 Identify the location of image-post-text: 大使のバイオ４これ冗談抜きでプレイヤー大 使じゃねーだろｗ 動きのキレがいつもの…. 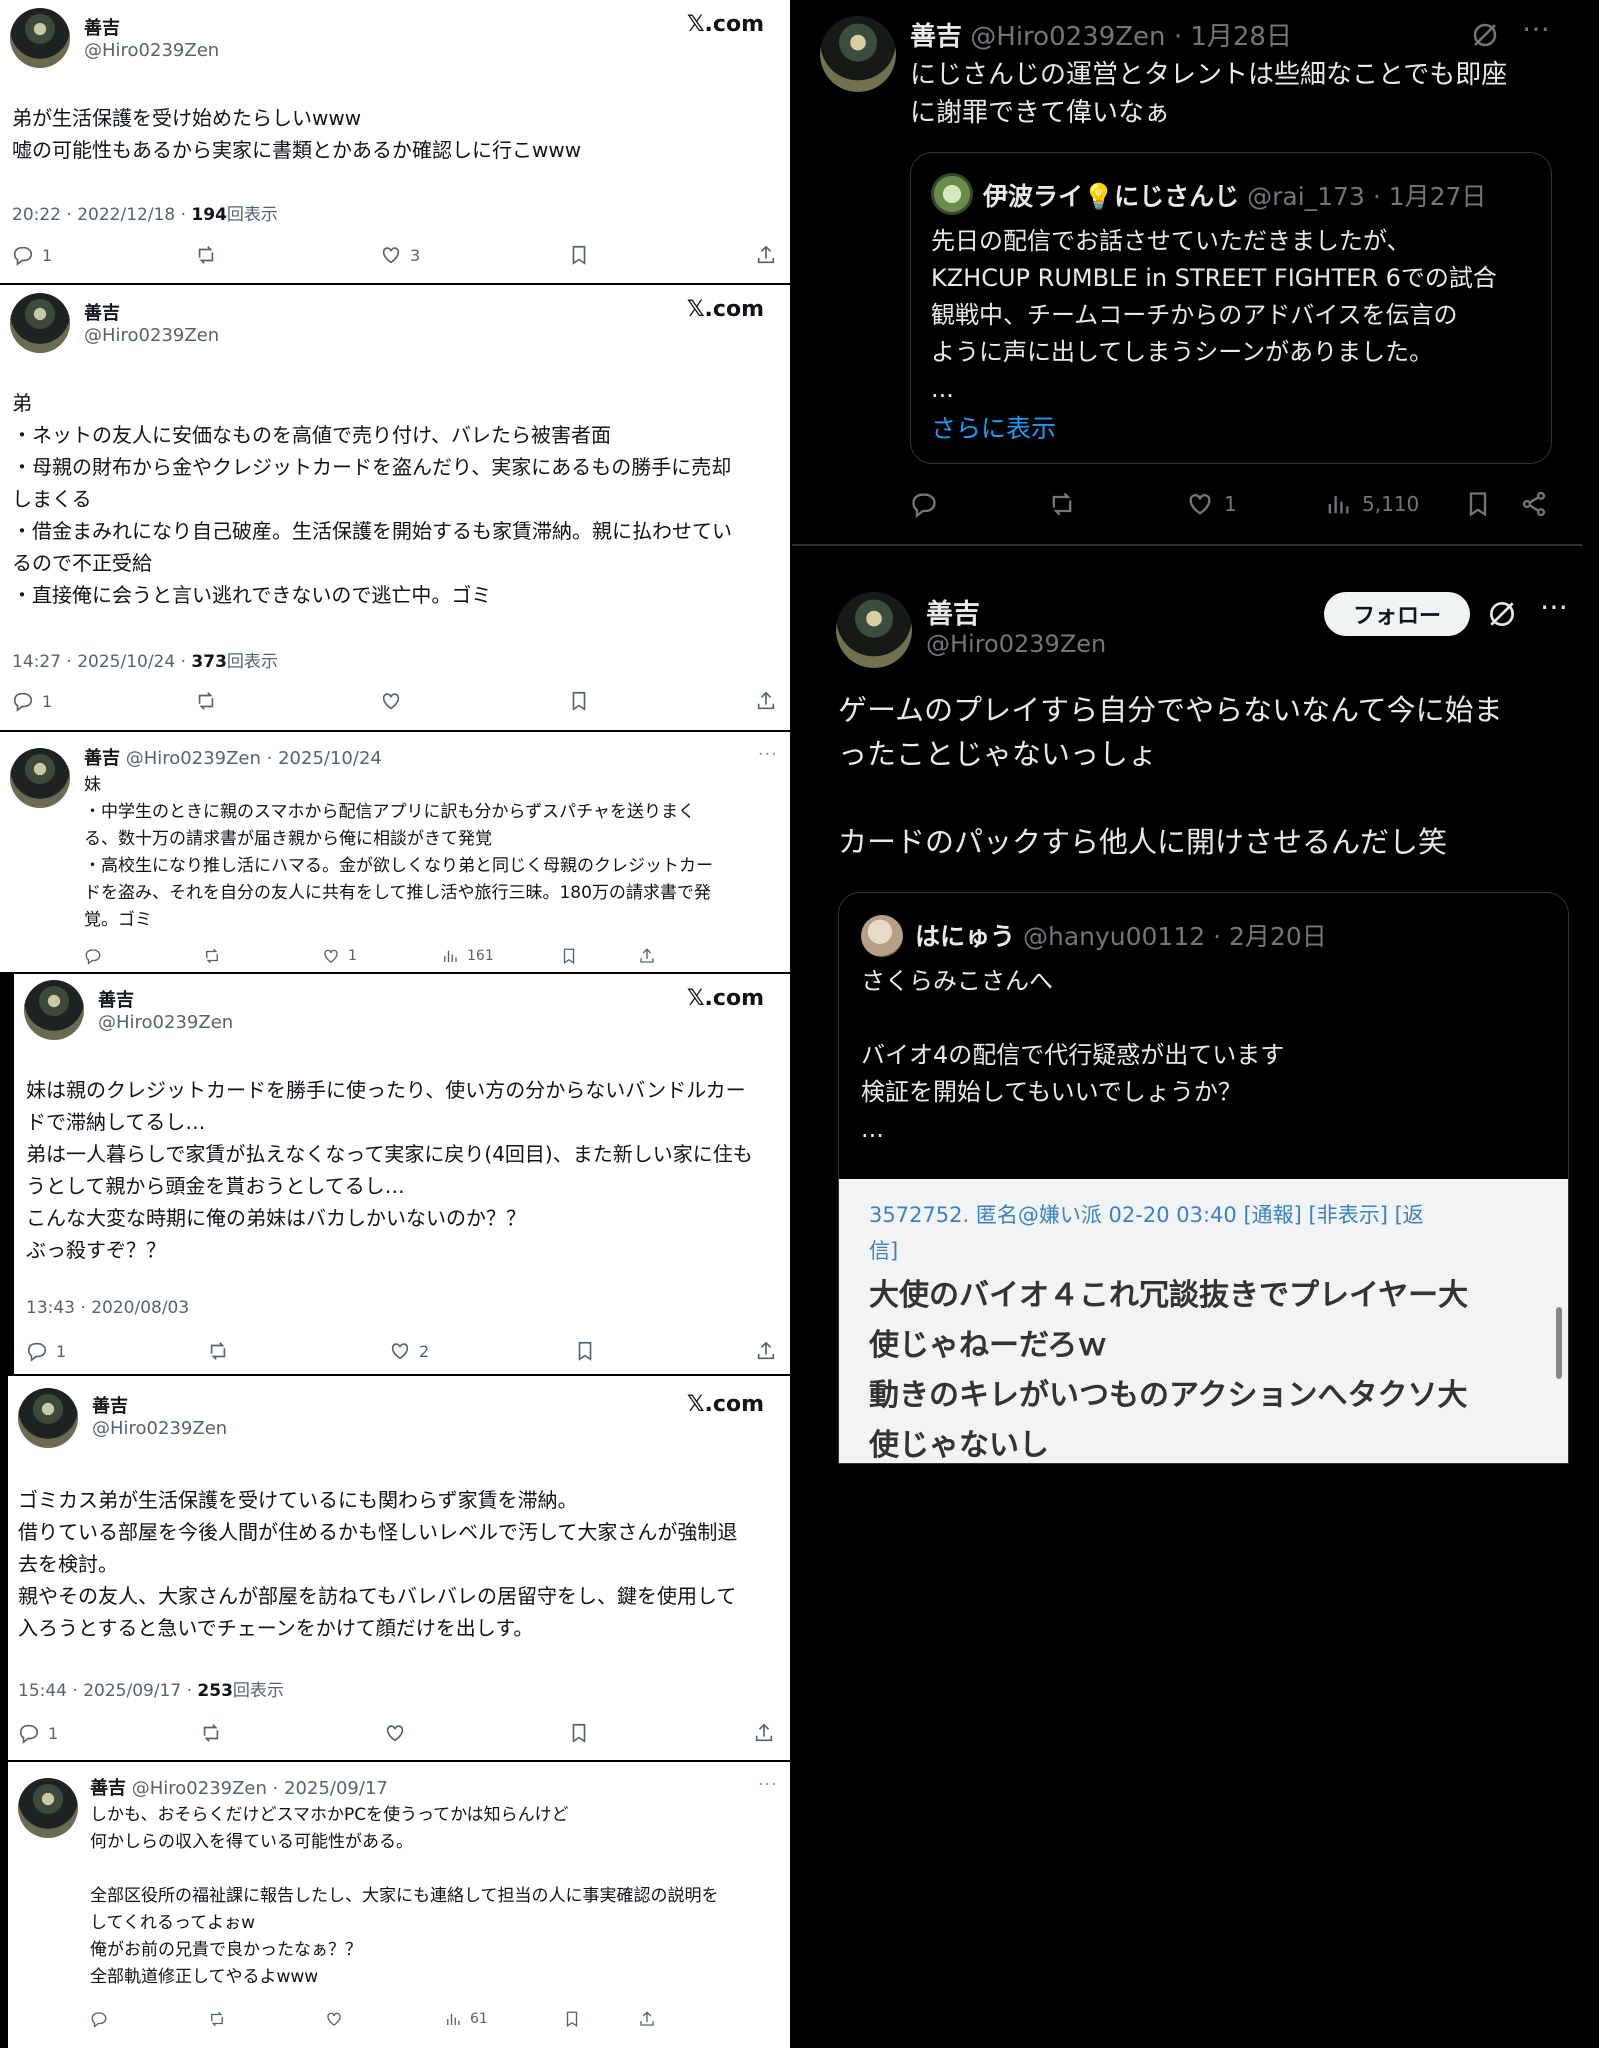
(1169, 1370).